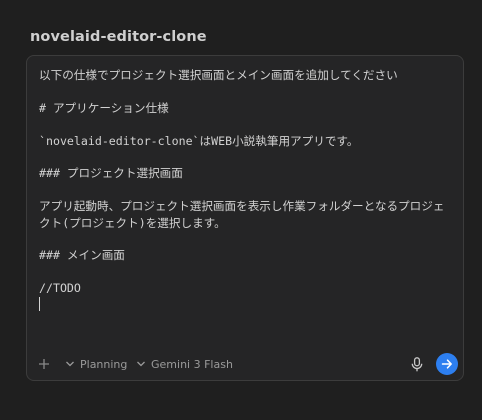  I want to click on send-button, so click(447, 364).